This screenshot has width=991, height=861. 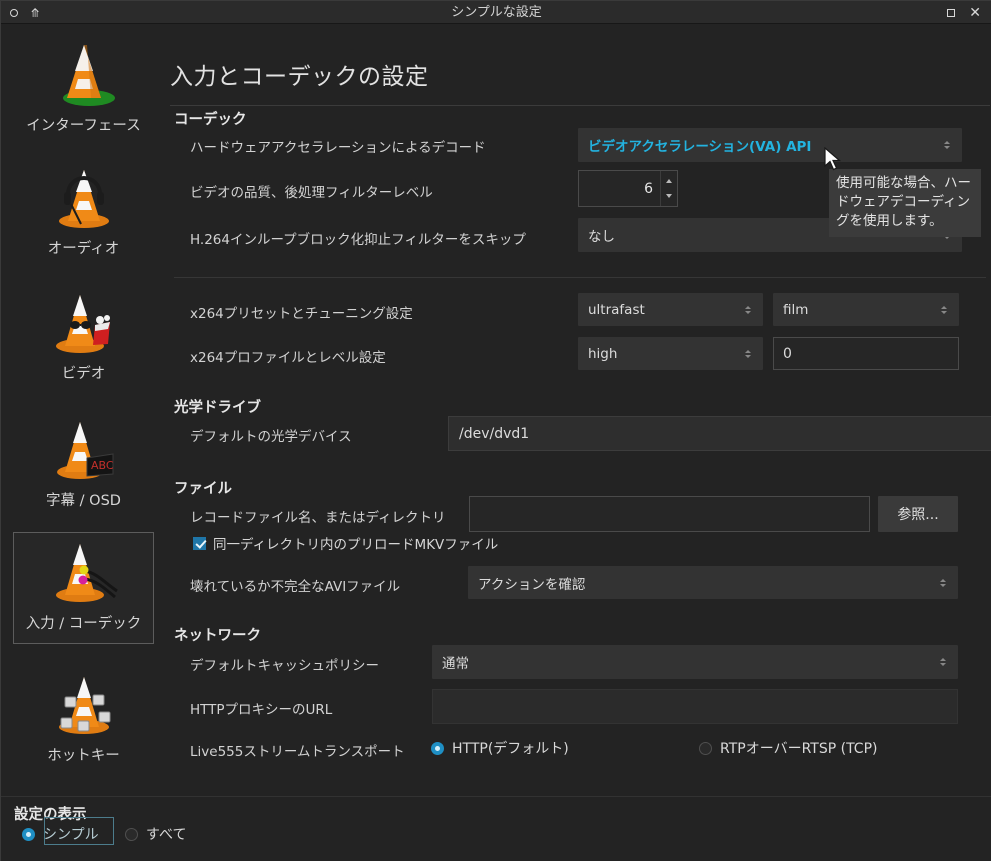 What do you see at coordinates (261, 710) in the screenshot?
I see `label-http-proxy-url: HTTPプロキシーのURL` at bounding box center [261, 710].